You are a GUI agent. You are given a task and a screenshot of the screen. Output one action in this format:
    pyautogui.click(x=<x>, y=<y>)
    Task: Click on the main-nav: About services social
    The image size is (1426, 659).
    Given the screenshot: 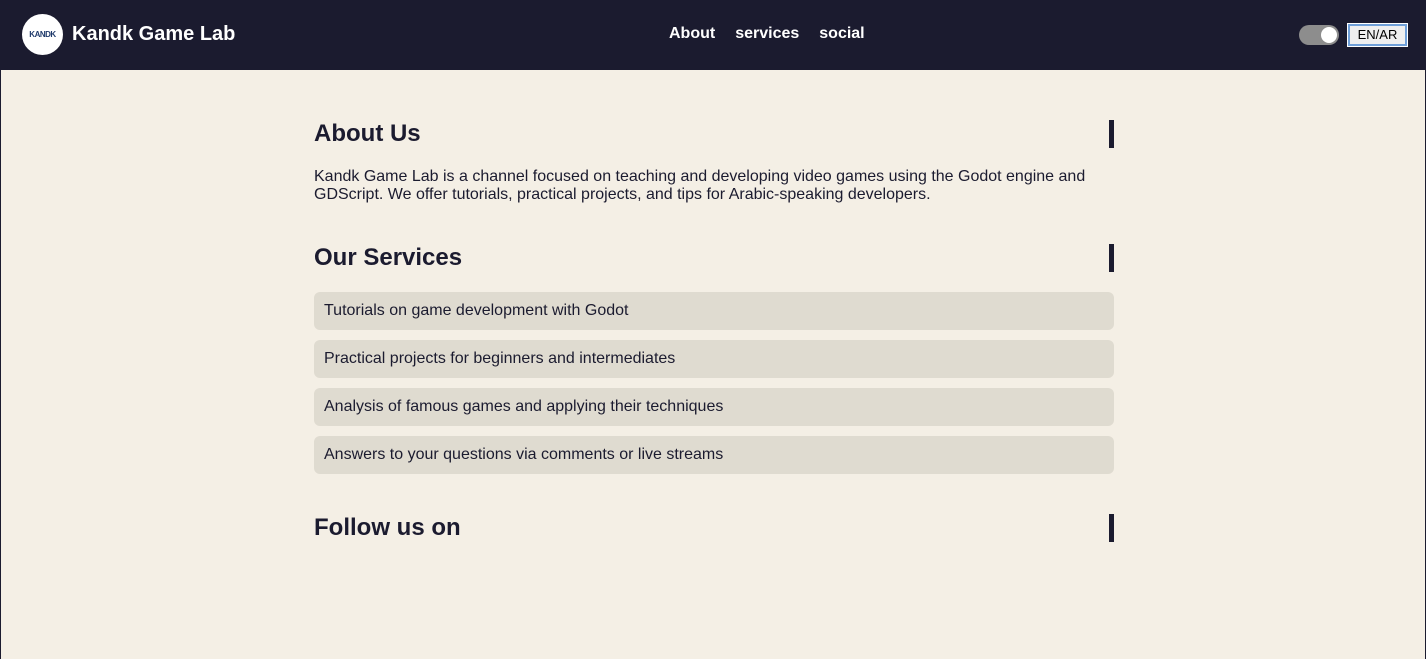 What is the action you would take?
    pyautogui.click(x=767, y=34)
    